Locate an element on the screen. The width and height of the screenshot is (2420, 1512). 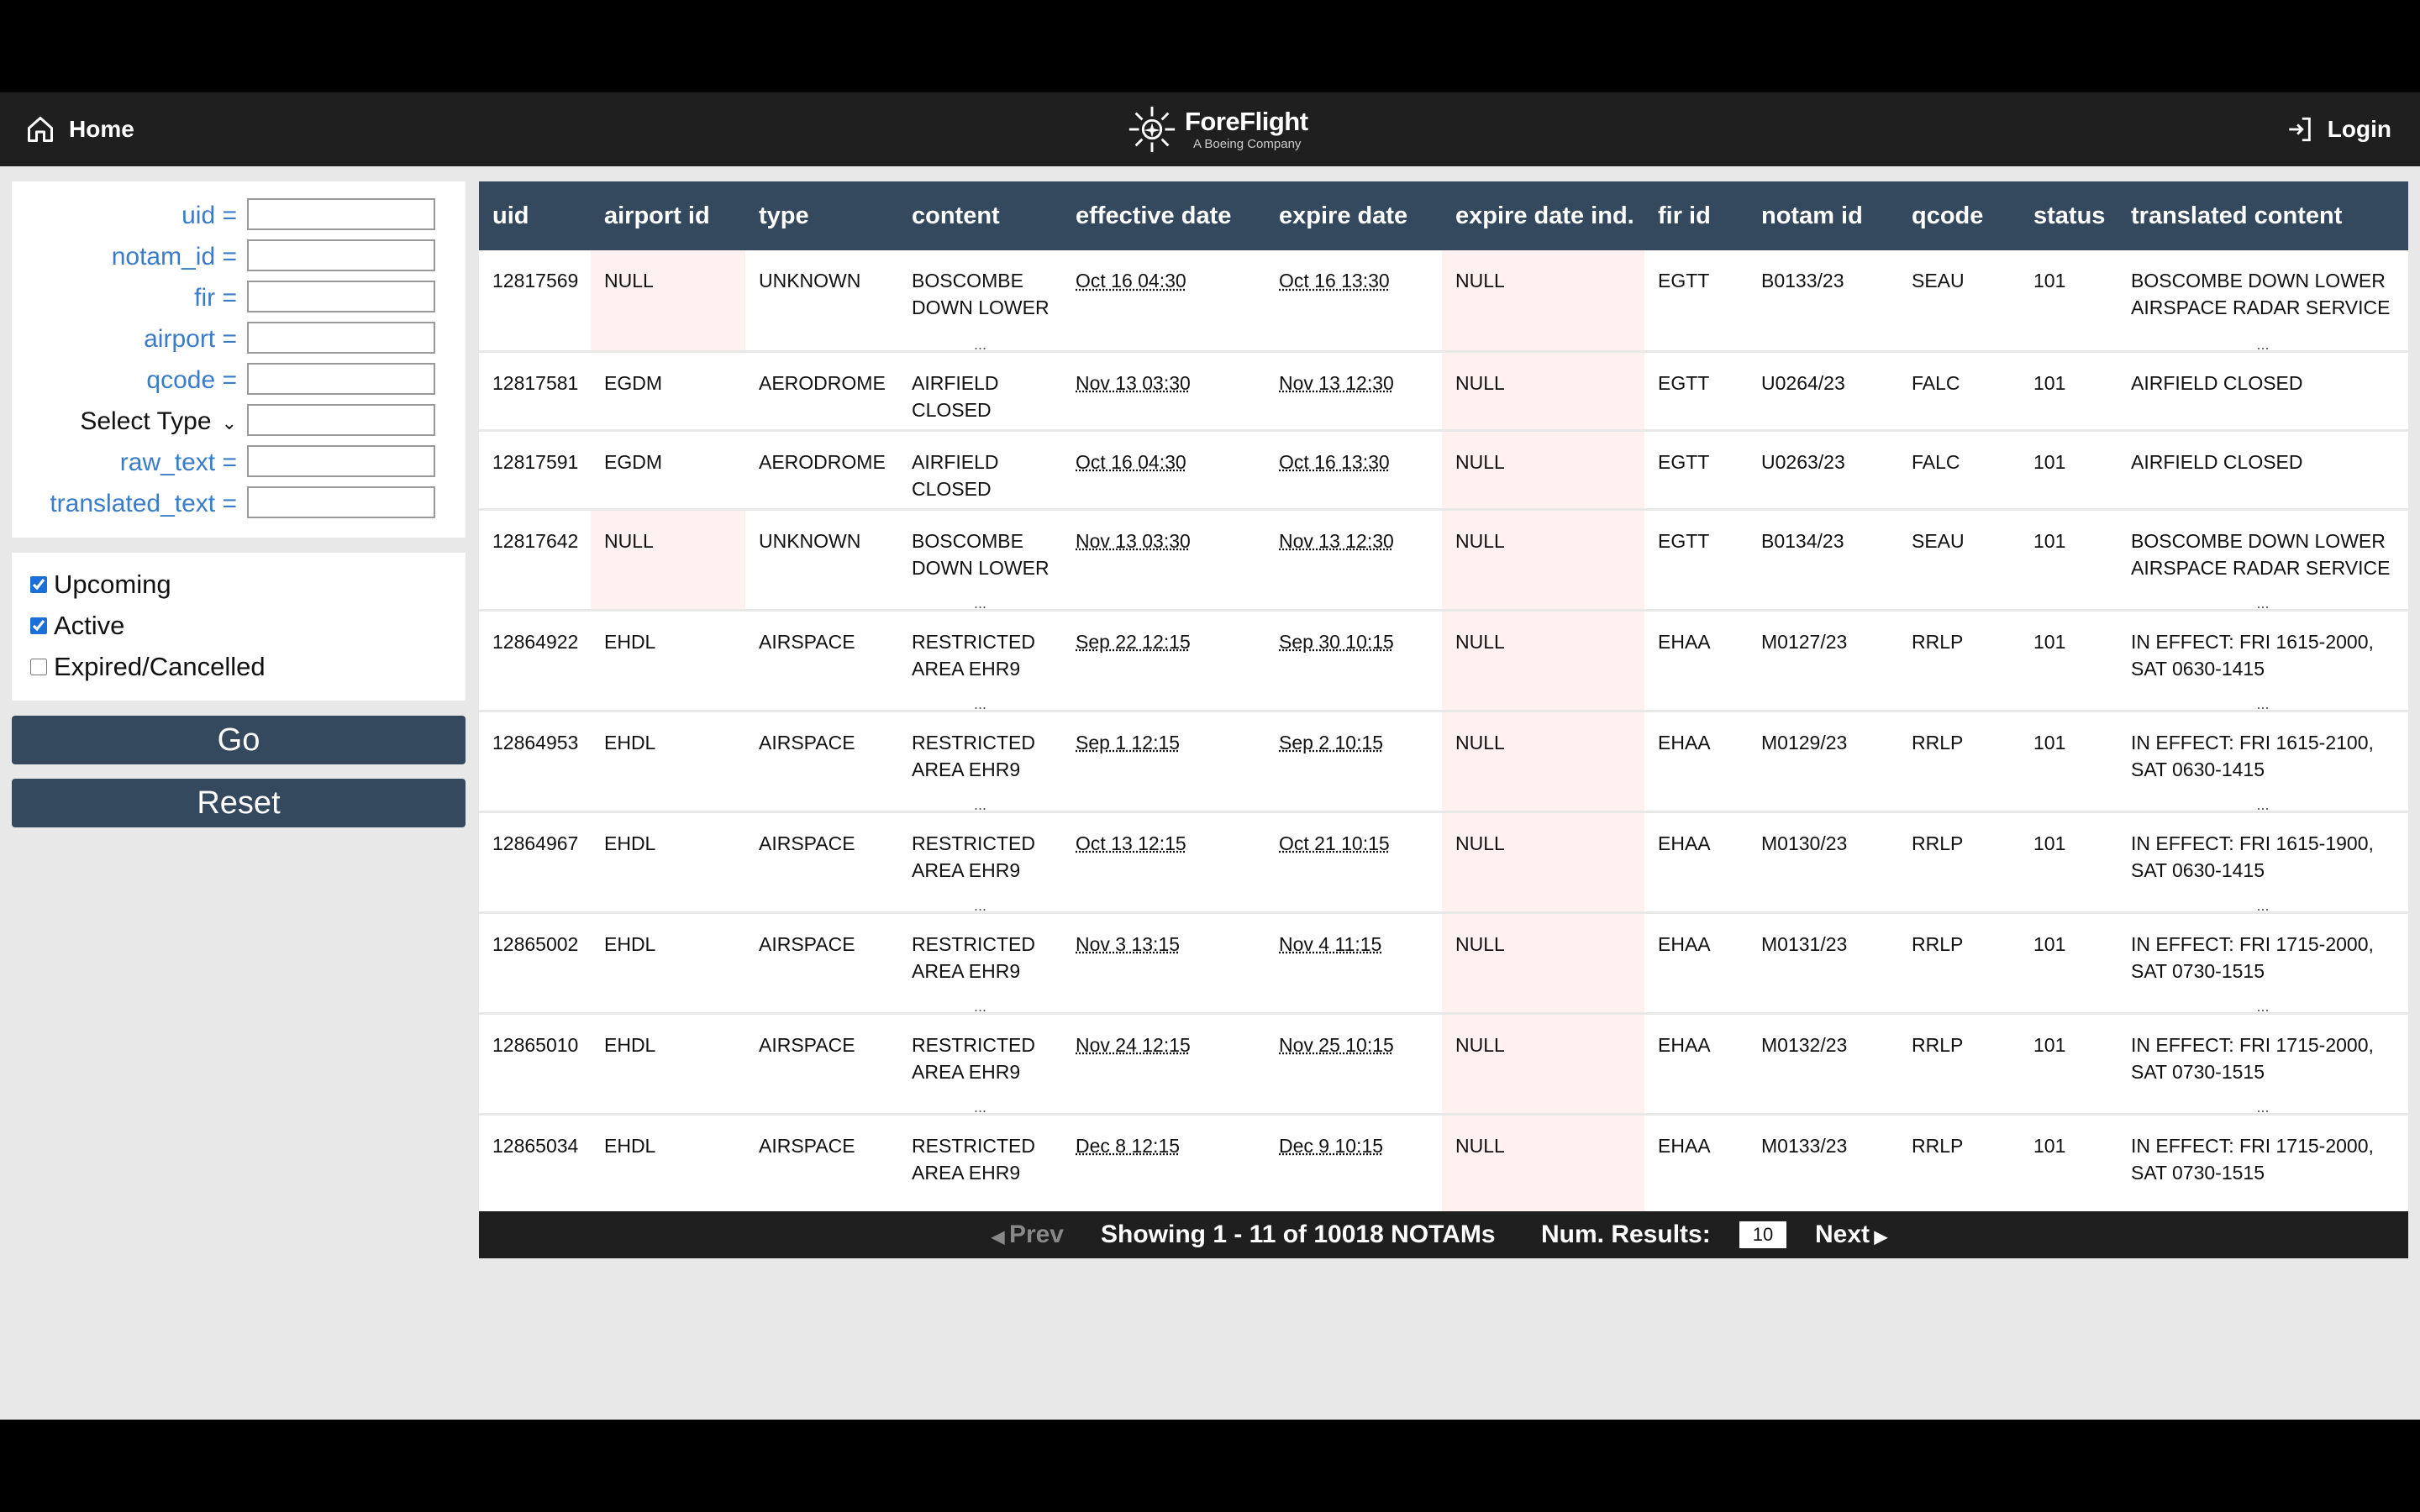
cell-expire-date-ind: NULL is located at coordinates (1543, 862).